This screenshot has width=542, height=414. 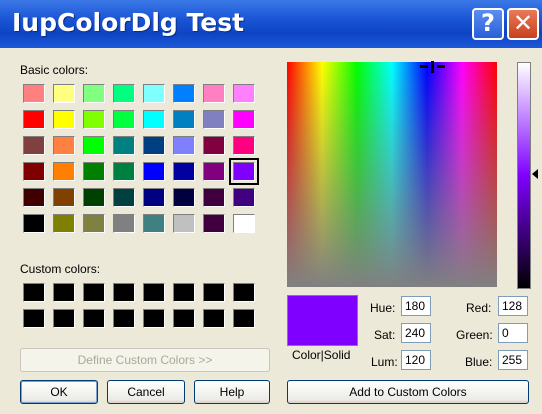 What do you see at coordinates (59, 392) in the screenshot?
I see `ok-button: OK` at bounding box center [59, 392].